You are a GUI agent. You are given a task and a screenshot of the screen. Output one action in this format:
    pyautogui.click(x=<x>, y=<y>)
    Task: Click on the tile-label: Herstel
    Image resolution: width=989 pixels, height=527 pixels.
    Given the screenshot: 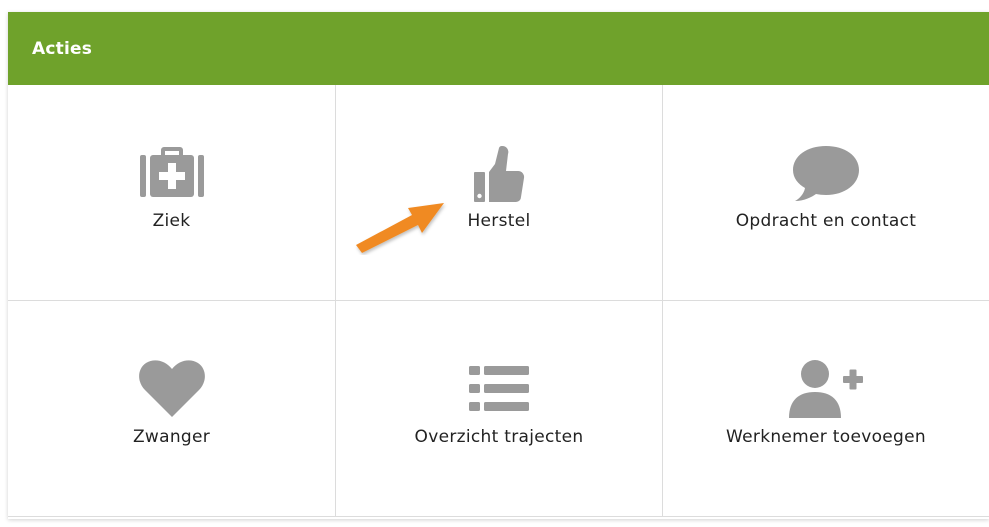 What is the action you would take?
    pyautogui.click(x=499, y=221)
    